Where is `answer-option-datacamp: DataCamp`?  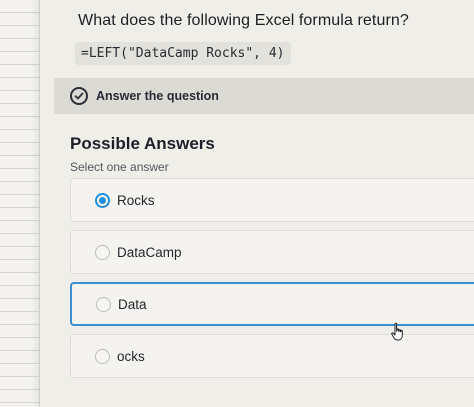 answer-option-datacamp: DataCamp is located at coordinates (272, 252).